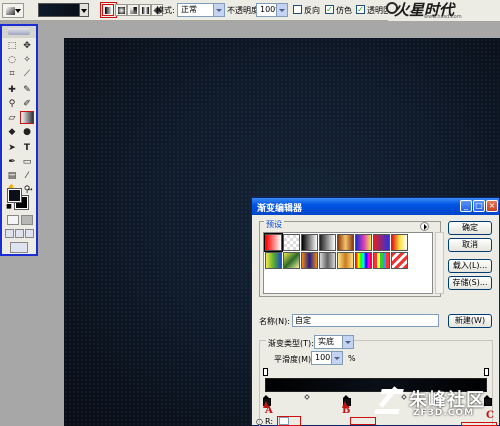 Image resolution: width=500 pixels, height=426 pixels. Describe the element at coordinates (274, 321) in the screenshot. I see `name-label: 名称(N):` at that location.